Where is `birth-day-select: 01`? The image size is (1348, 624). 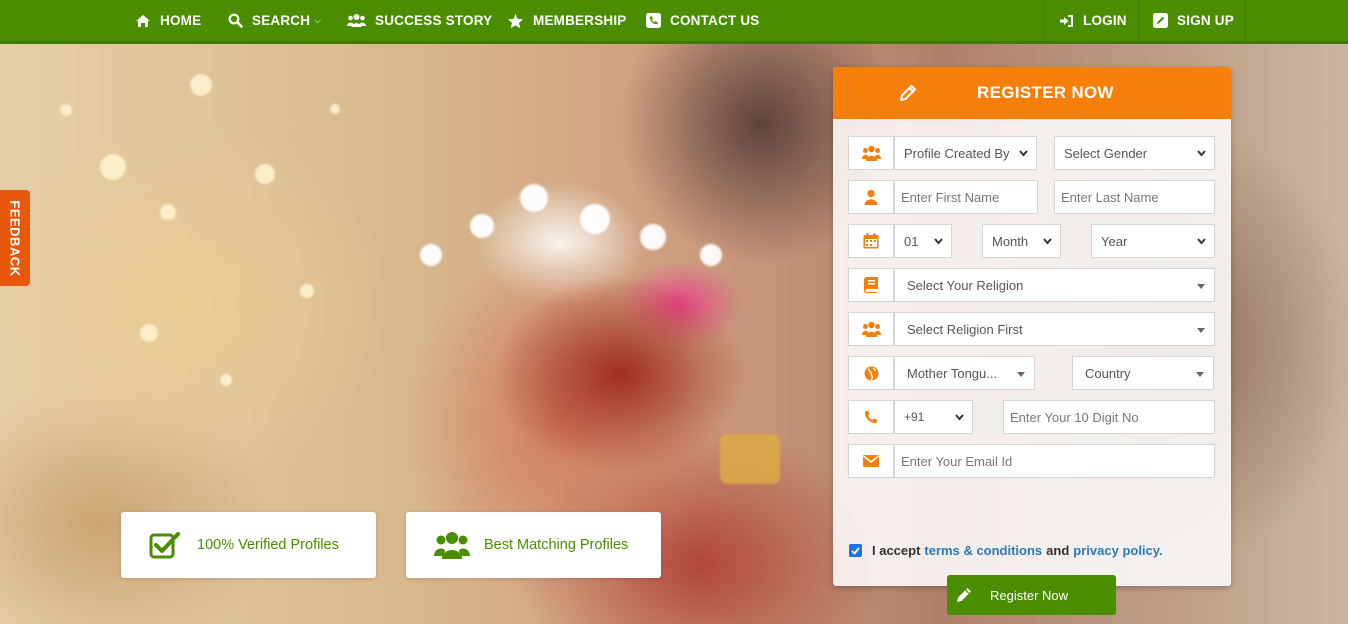 birth-day-select: 01 is located at coordinates (923, 241).